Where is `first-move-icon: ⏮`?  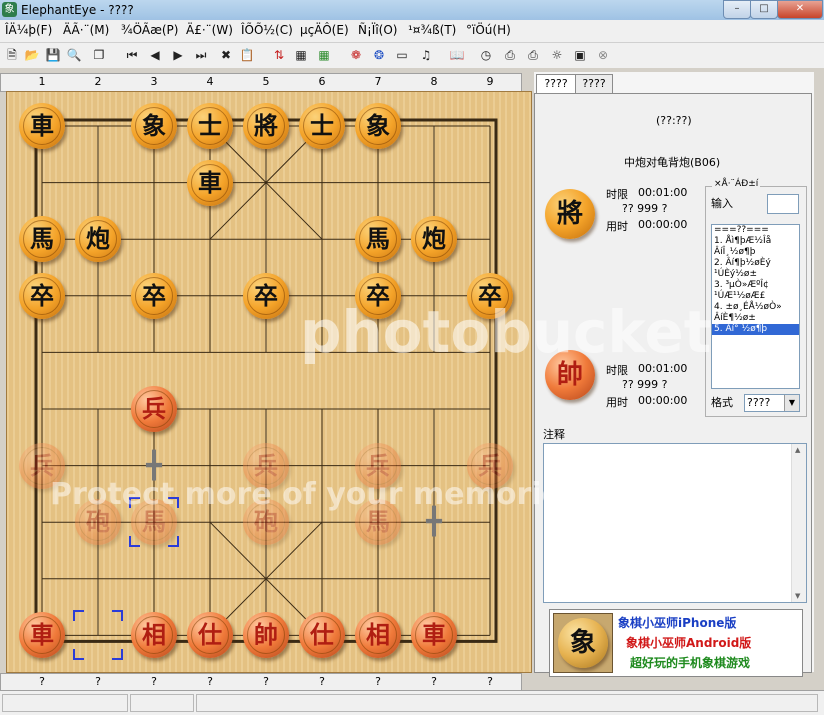
first-move-icon: ⏮ is located at coordinates (132, 55).